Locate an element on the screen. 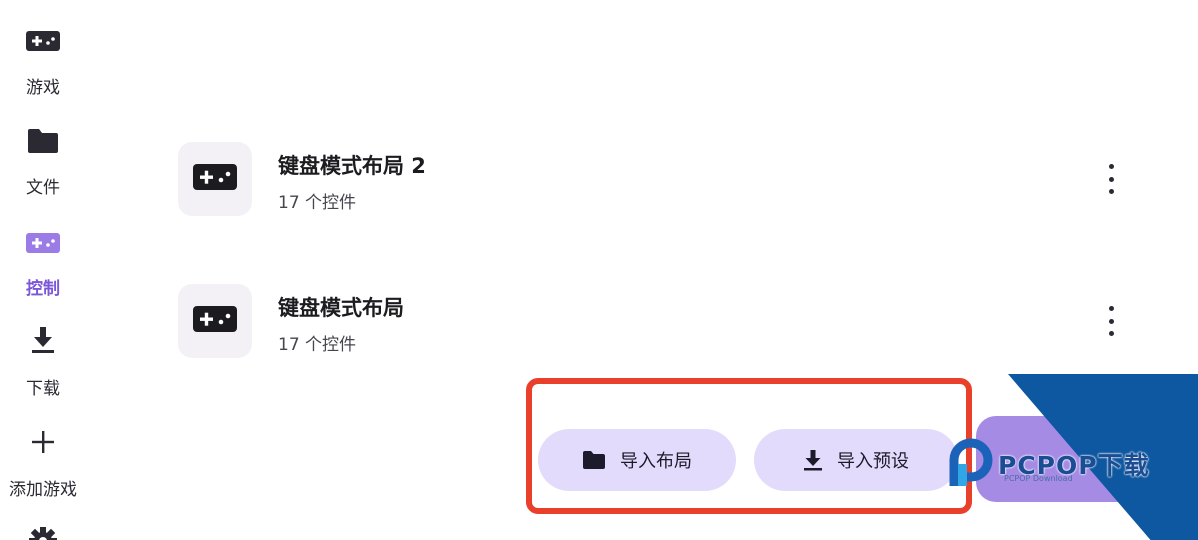 Image resolution: width=1198 pixels, height=540 pixels. sidebar-item-label: 文件 is located at coordinates (43, 188).